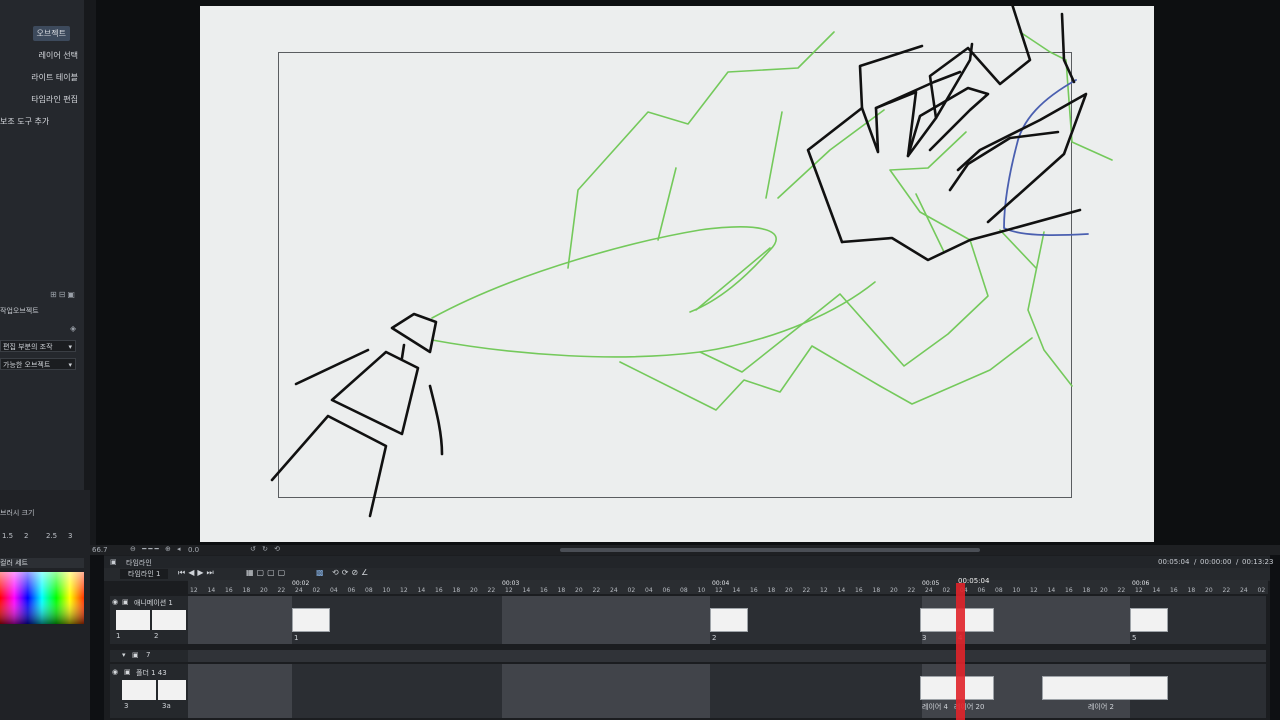  Describe the element at coordinates (149, 656) in the screenshot. I see `layer-row-folder: ▾ ▣ 7` at that location.